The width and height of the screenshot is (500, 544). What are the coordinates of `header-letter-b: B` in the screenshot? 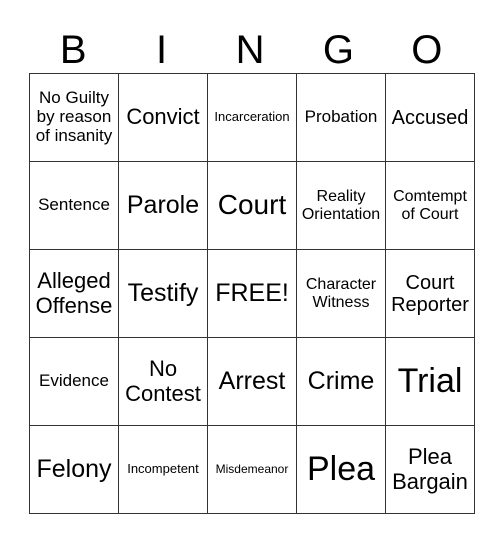 It's located at (73, 50).